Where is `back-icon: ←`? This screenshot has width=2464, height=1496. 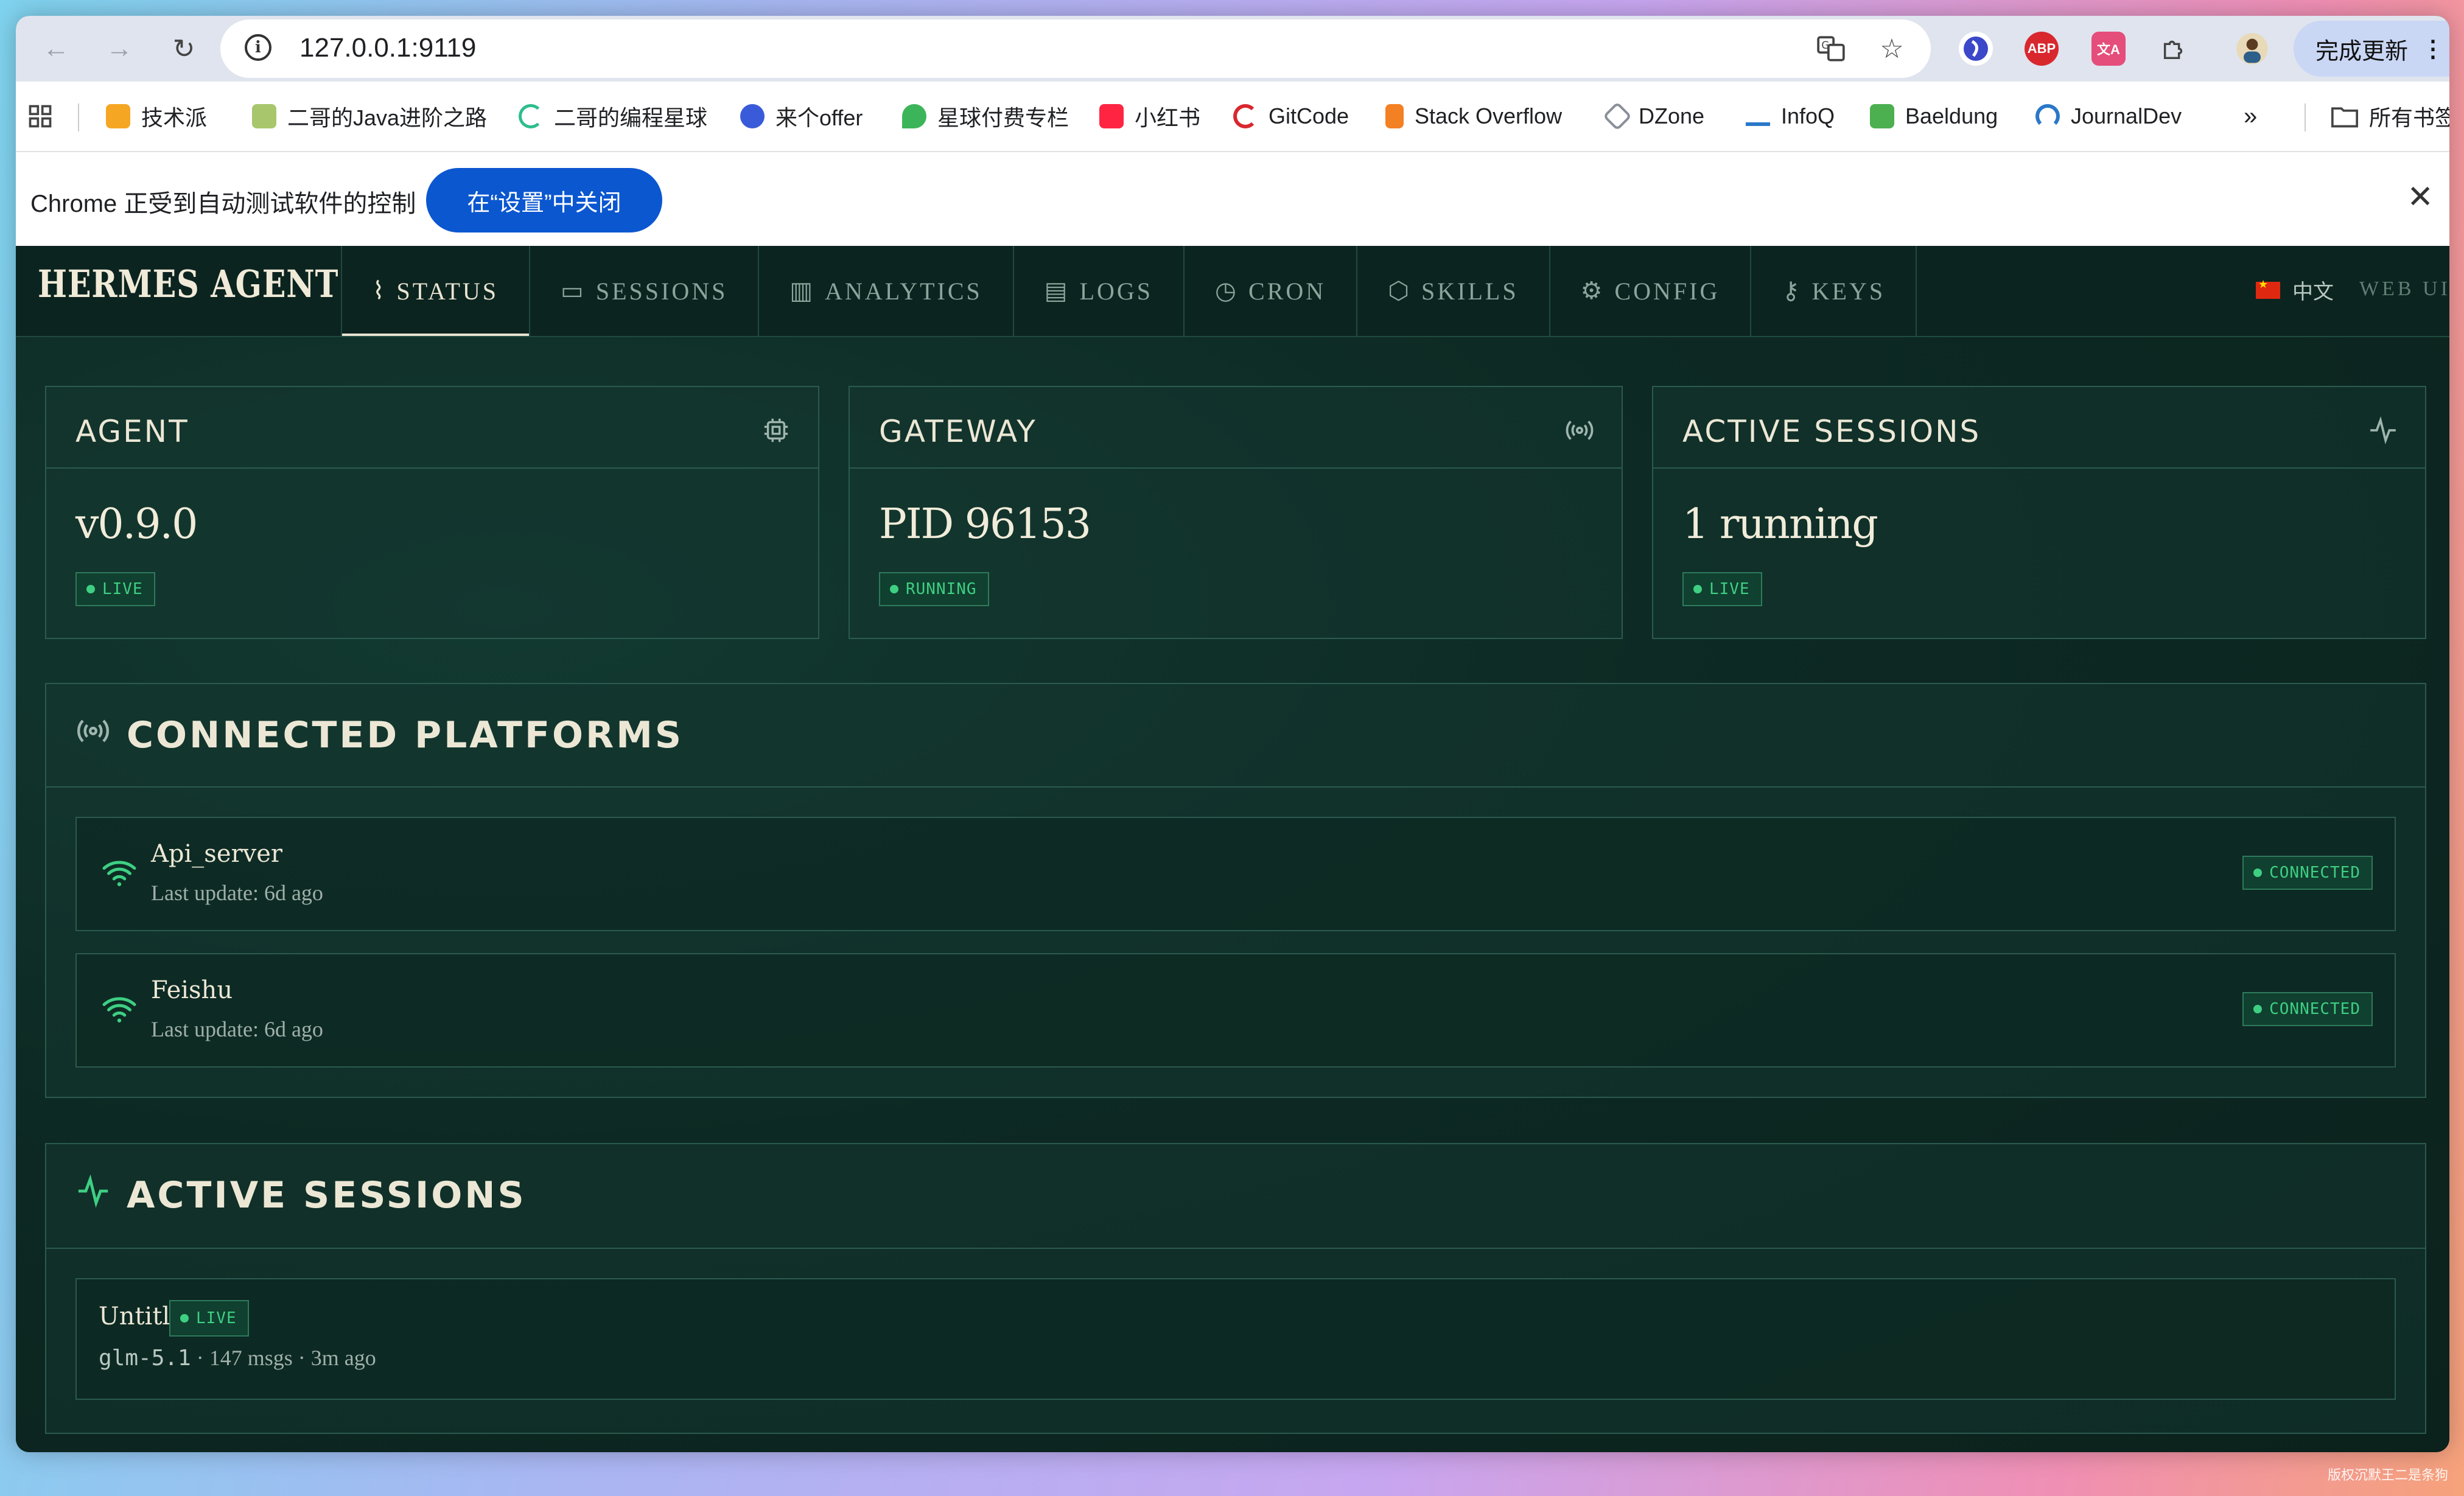
back-icon: ← is located at coordinates (56, 49).